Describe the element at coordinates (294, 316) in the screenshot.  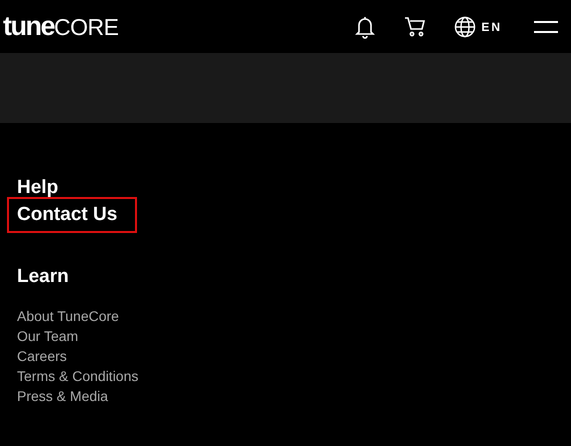
I see `footer-link: About TuneCore` at that location.